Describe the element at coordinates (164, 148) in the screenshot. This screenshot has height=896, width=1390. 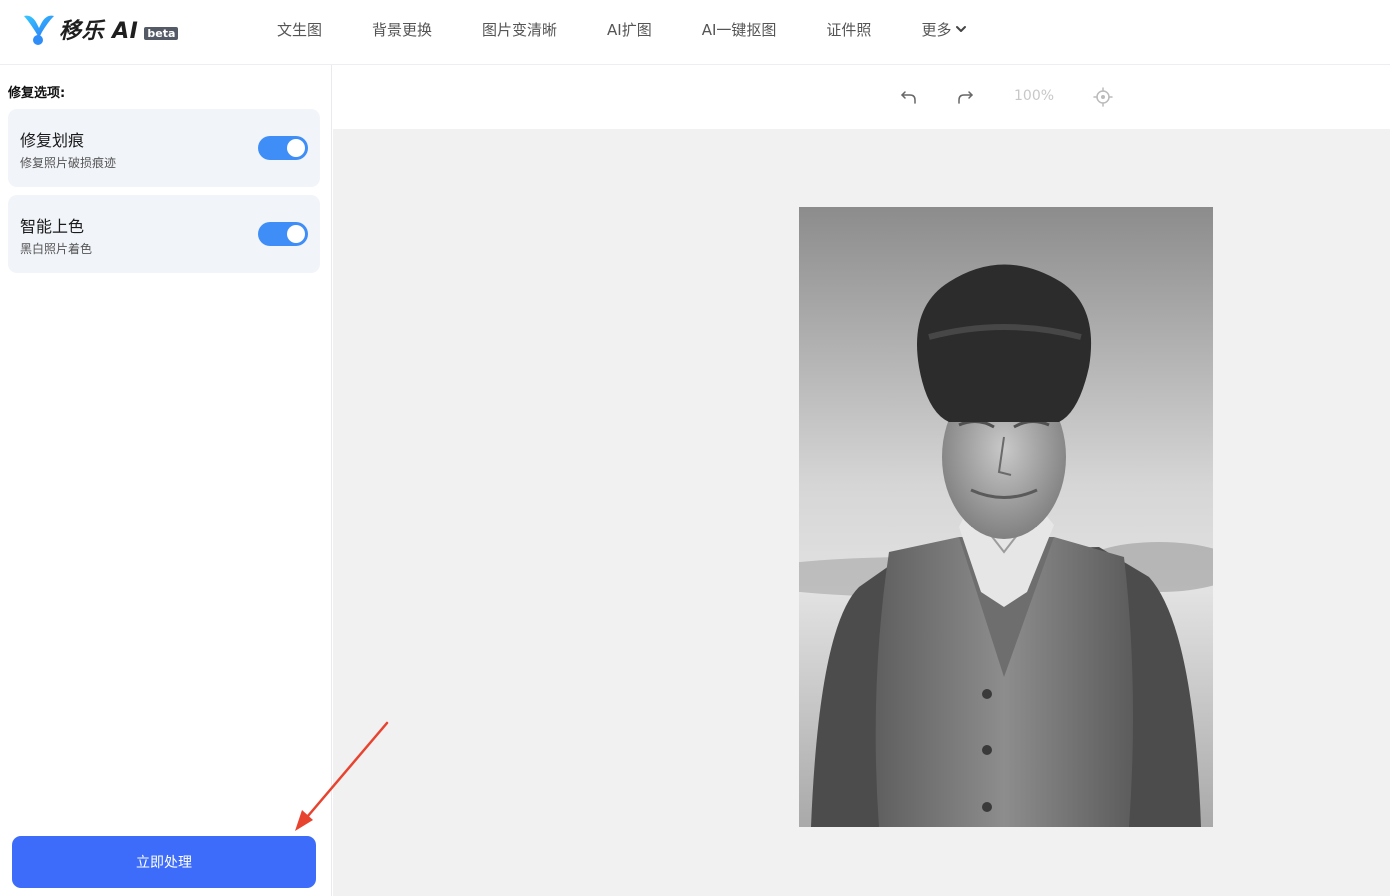
I see `option-card-scratch-repair: 修复划痕 修复照片破损痕迹` at that location.